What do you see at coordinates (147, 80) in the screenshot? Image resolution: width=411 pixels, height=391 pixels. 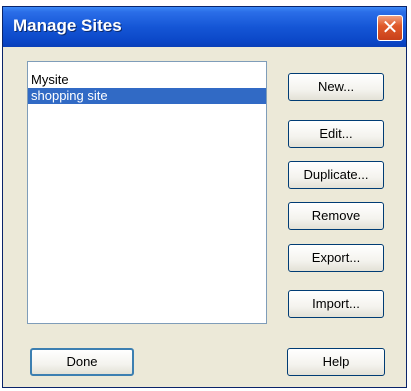 I see `site-item-mysite: Mysite` at bounding box center [147, 80].